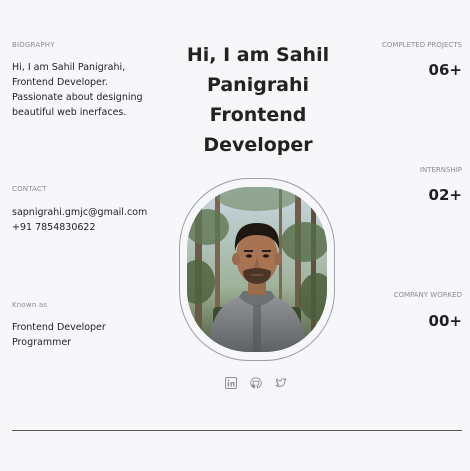 The image size is (470, 471). What do you see at coordinates (79, 212) in the screenshot?
I see `contact-email: sapnigrahi.gmjc@gmail.com` at bounding box center [79, 212].